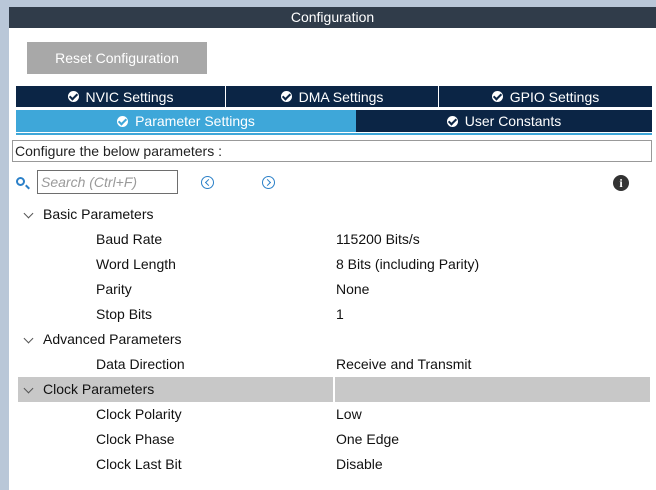 The width and height of the screenshot is (656, 490). Describe the element at coordinates (352, 289) in the screenshot. I see `param-value: None` at that location.